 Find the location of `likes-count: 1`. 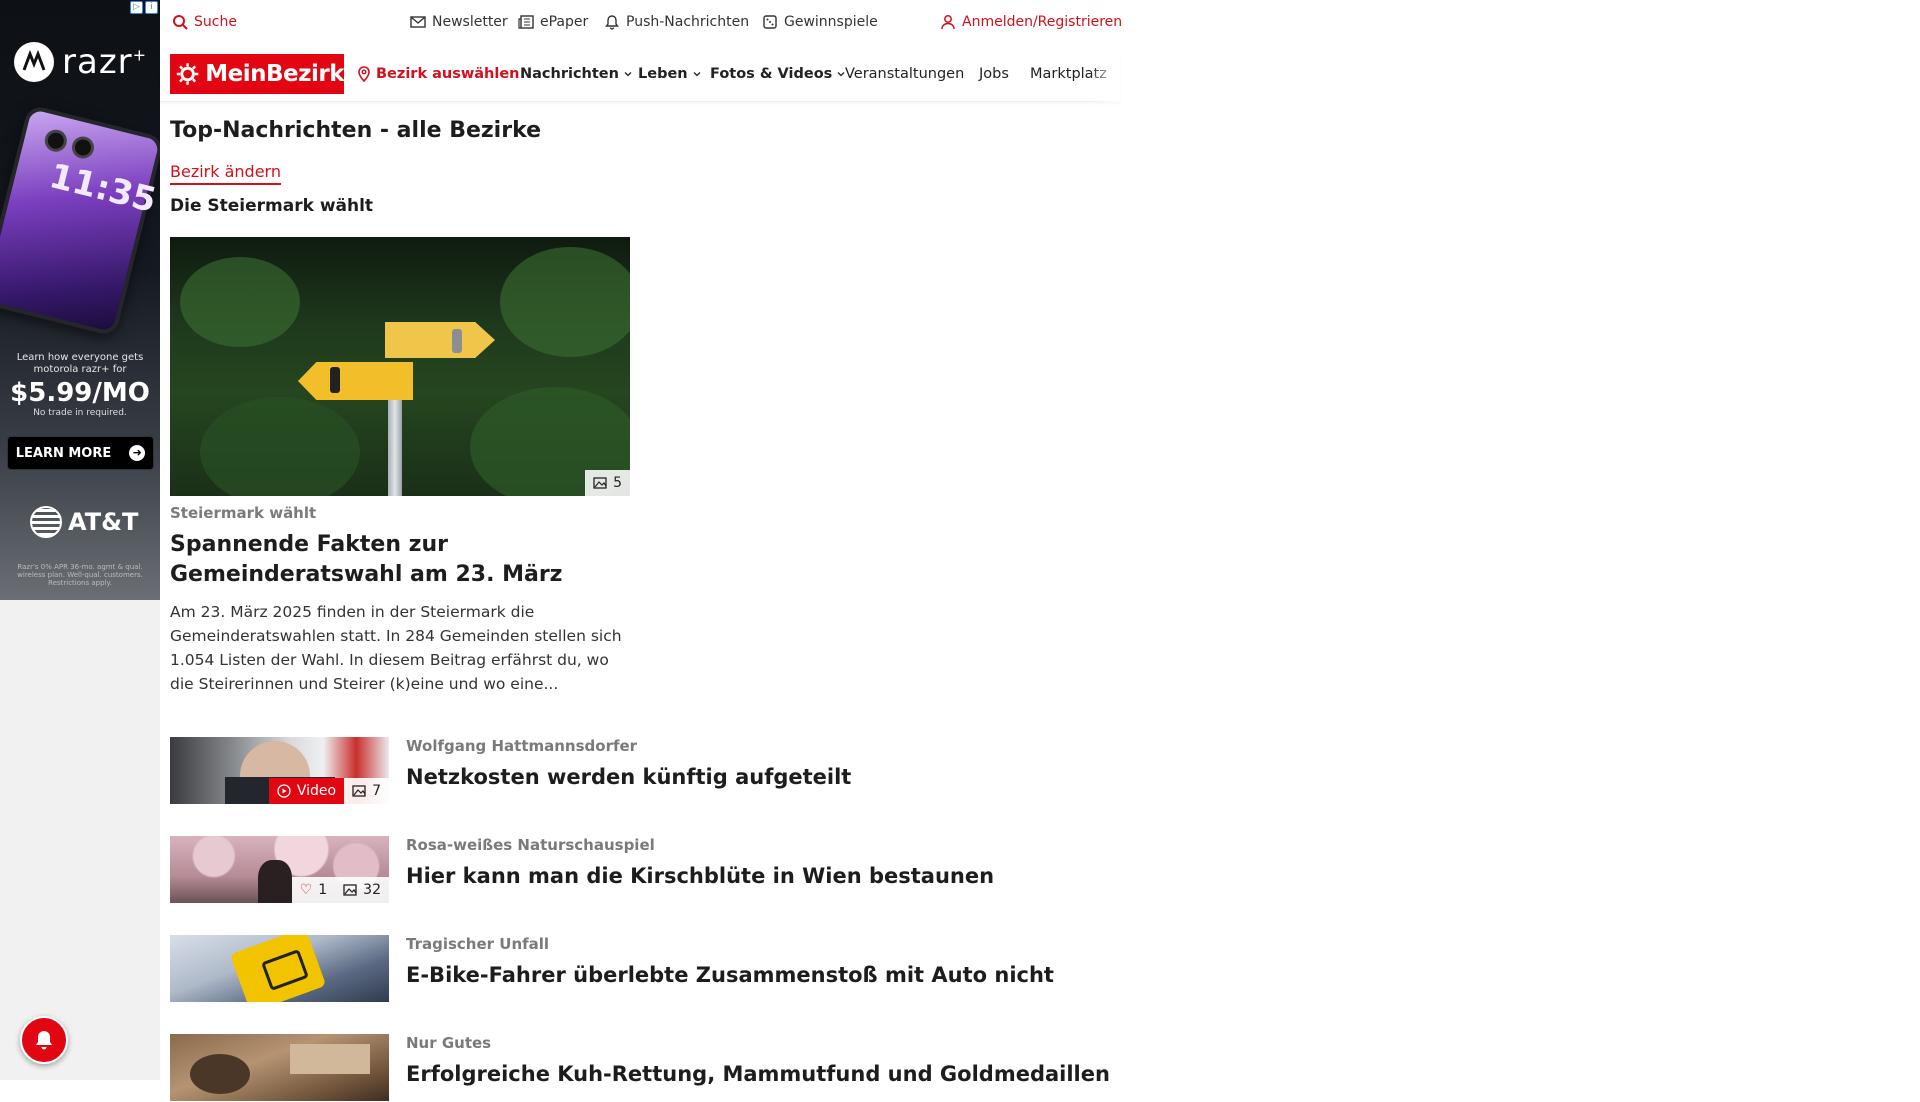

likes-count: 1 is located at coordinates (323, 890).